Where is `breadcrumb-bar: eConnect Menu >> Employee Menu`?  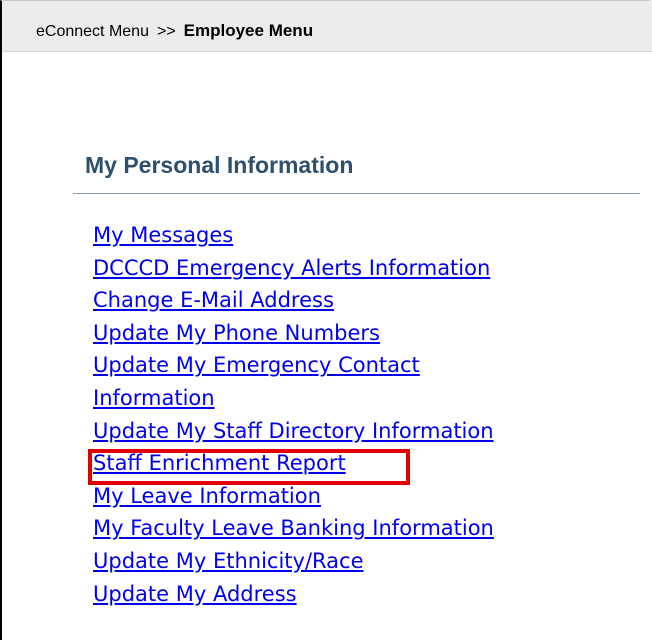
breadcrumb-bar: eConnect Menu >> Employee Menu is located at coordinates (327, 26).